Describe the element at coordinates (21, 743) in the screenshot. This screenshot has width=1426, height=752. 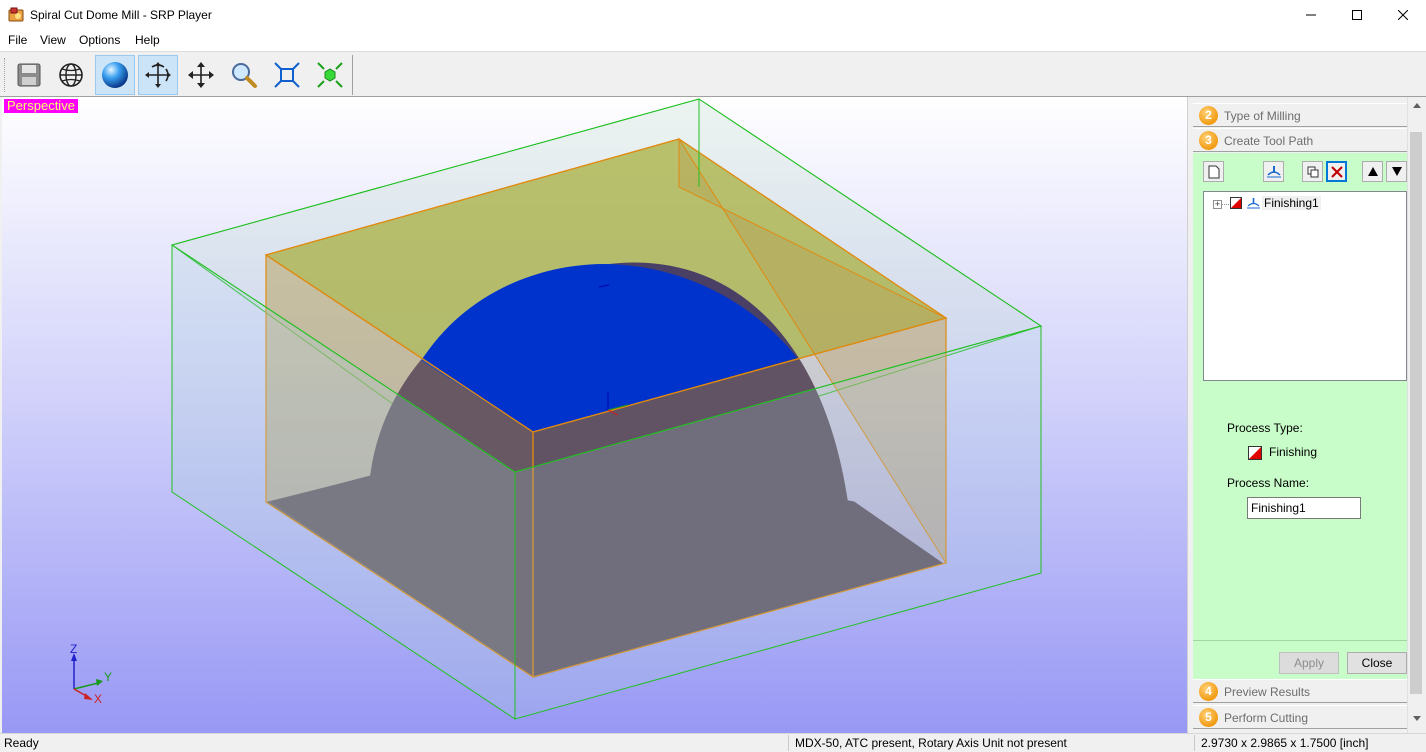
I see `status-ready: Ready` at that location.